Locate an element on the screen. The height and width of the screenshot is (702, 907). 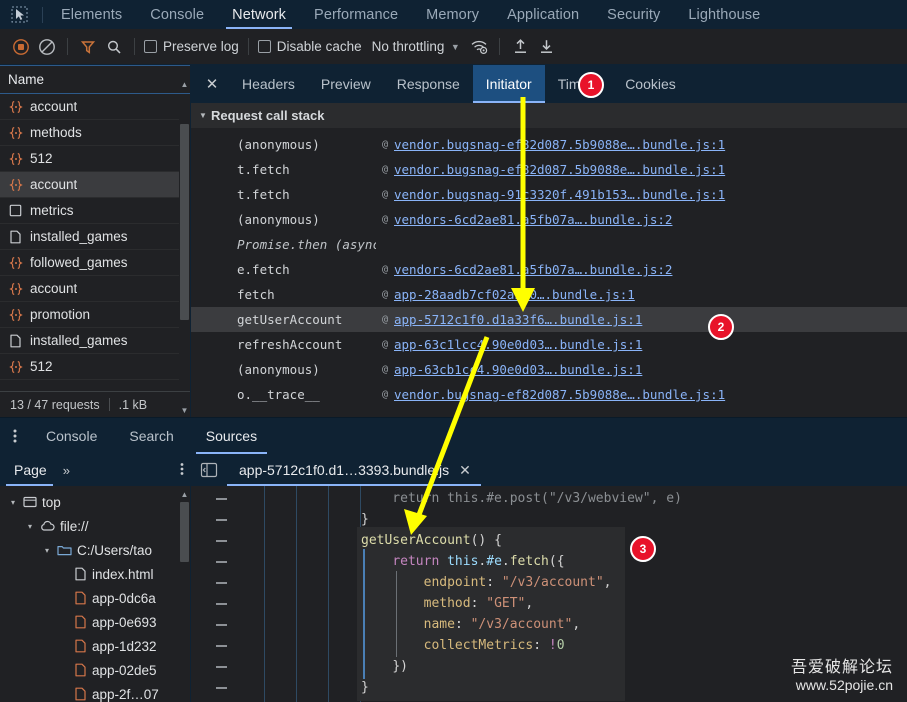
request-call-stack-header: ▼ Request call stack is located at coordinates (549, 116).